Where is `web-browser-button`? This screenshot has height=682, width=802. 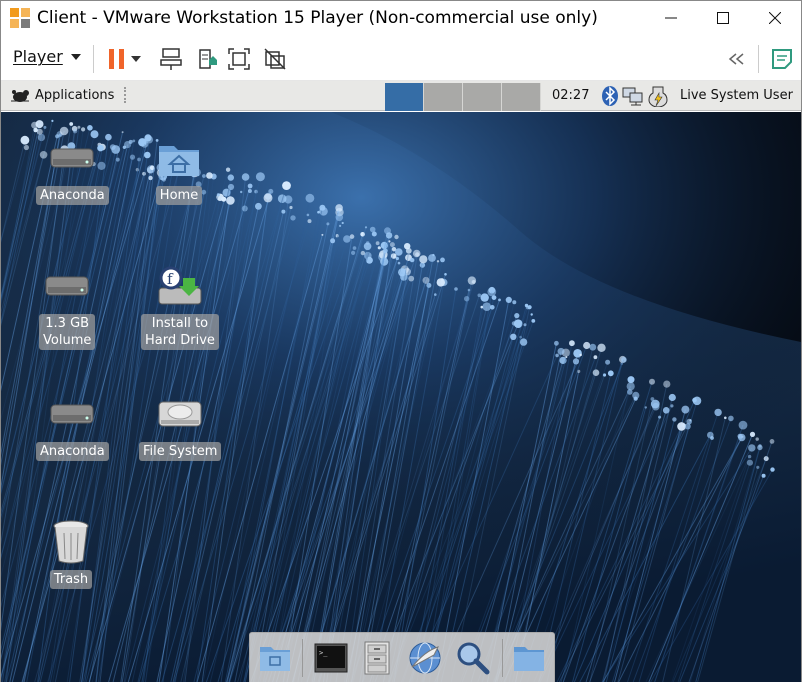 web-browser-button is located at coordinates (425, 658).